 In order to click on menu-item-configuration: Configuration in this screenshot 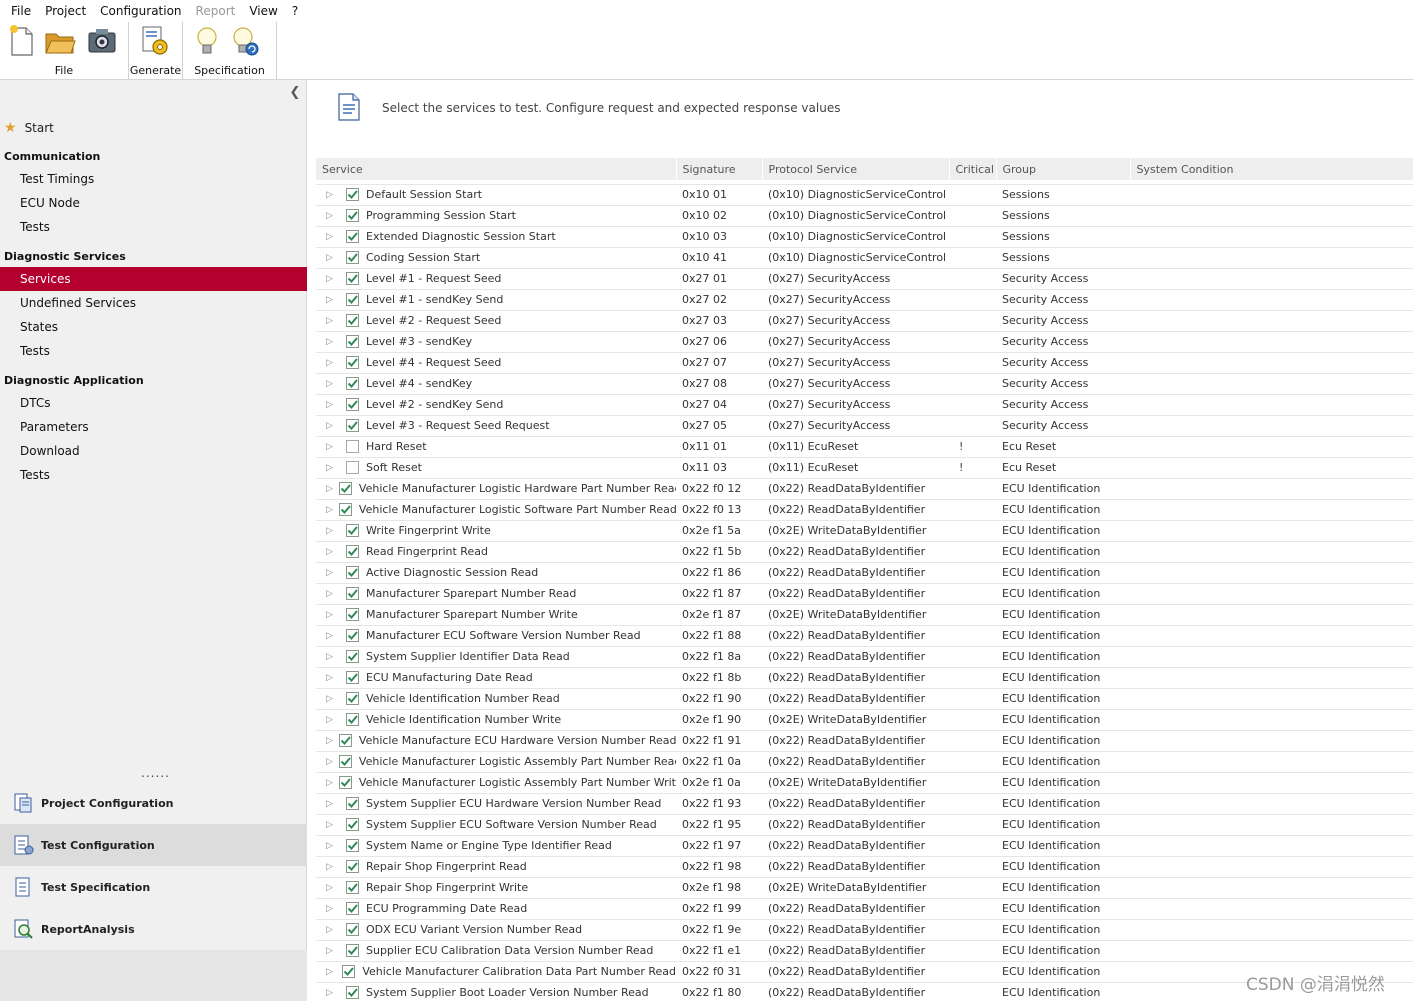, I will do `click(140, 11)`.